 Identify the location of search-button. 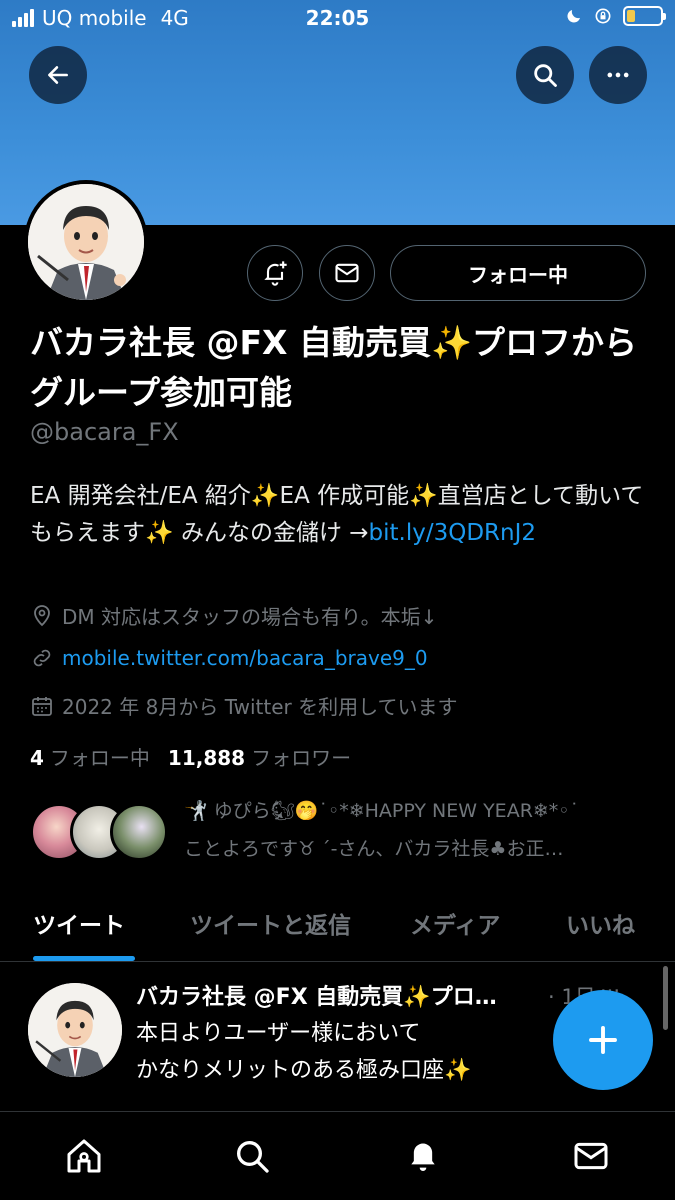
(545, 75).